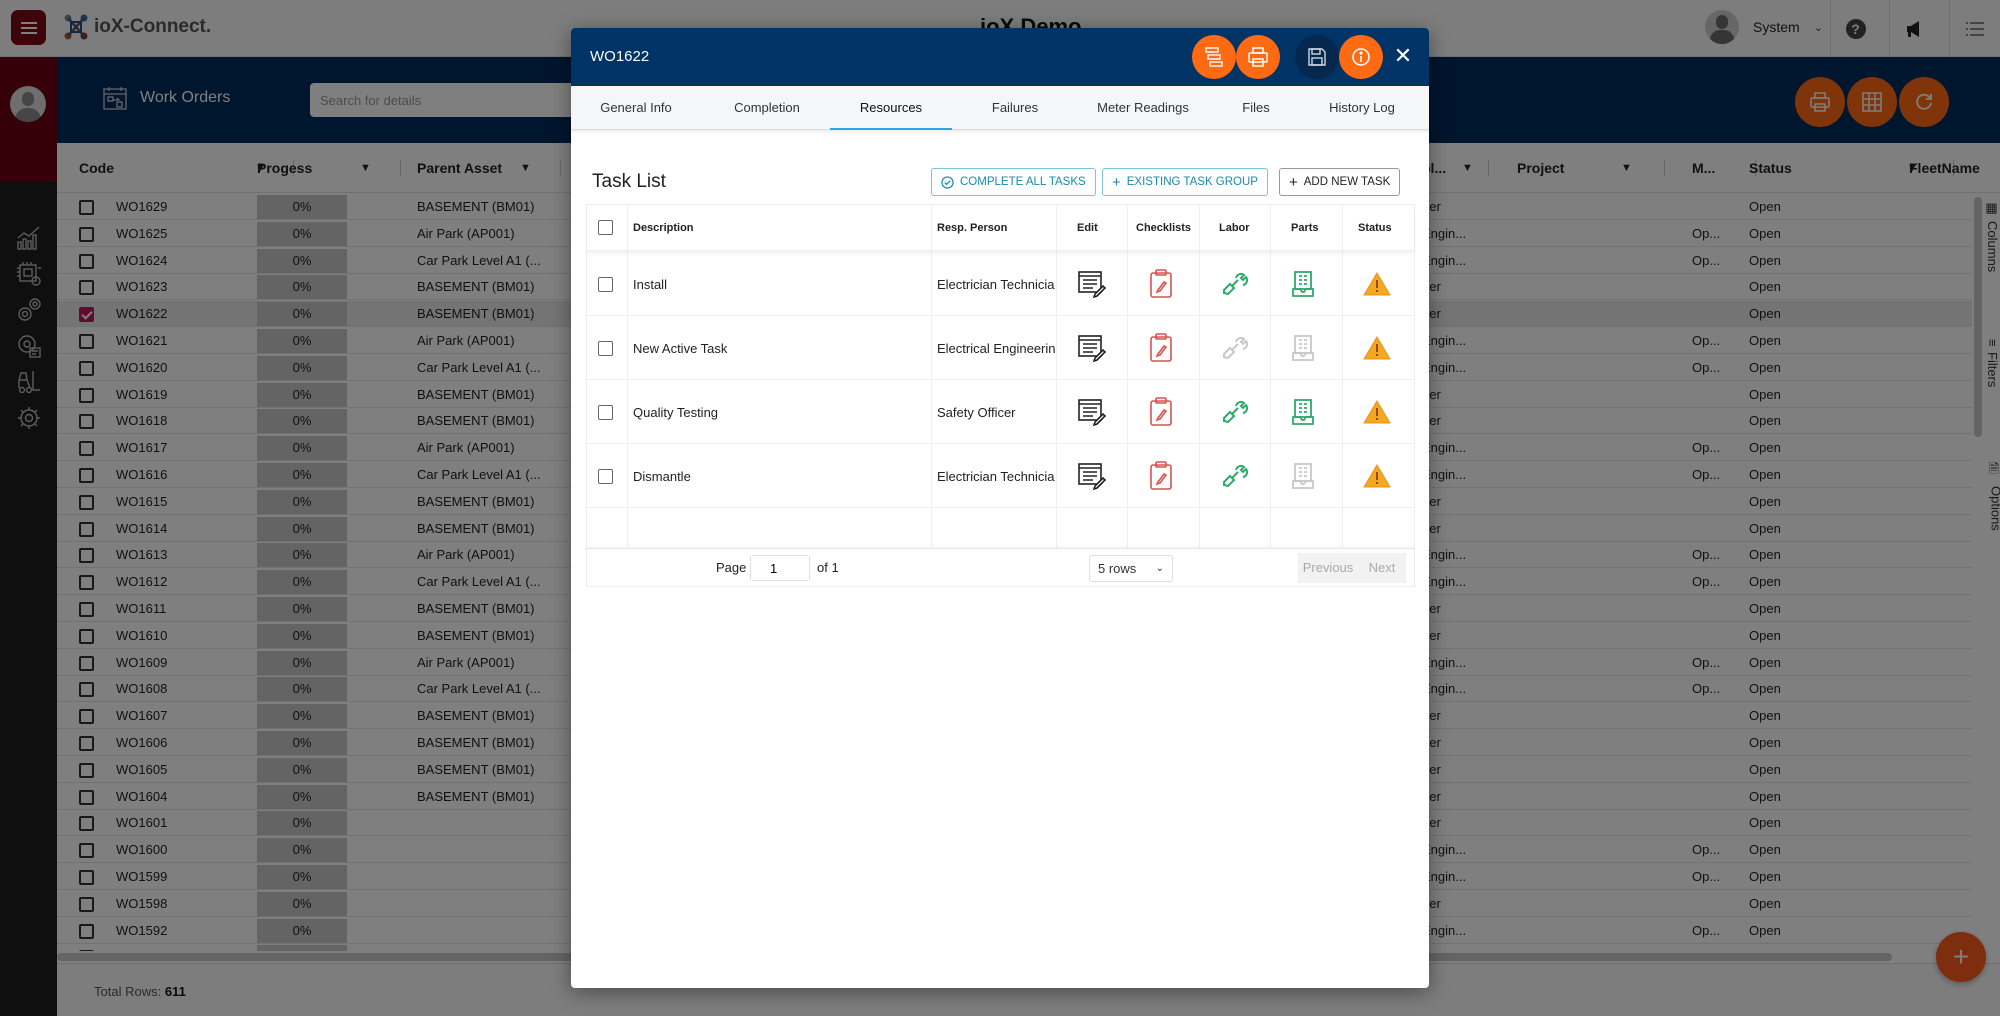 Image resolution: width=2000 pixels, height=1016 pixels. Describe the element at coordinates (1256, 108) in the screenshot. I see `tab-files: Files` at that location.